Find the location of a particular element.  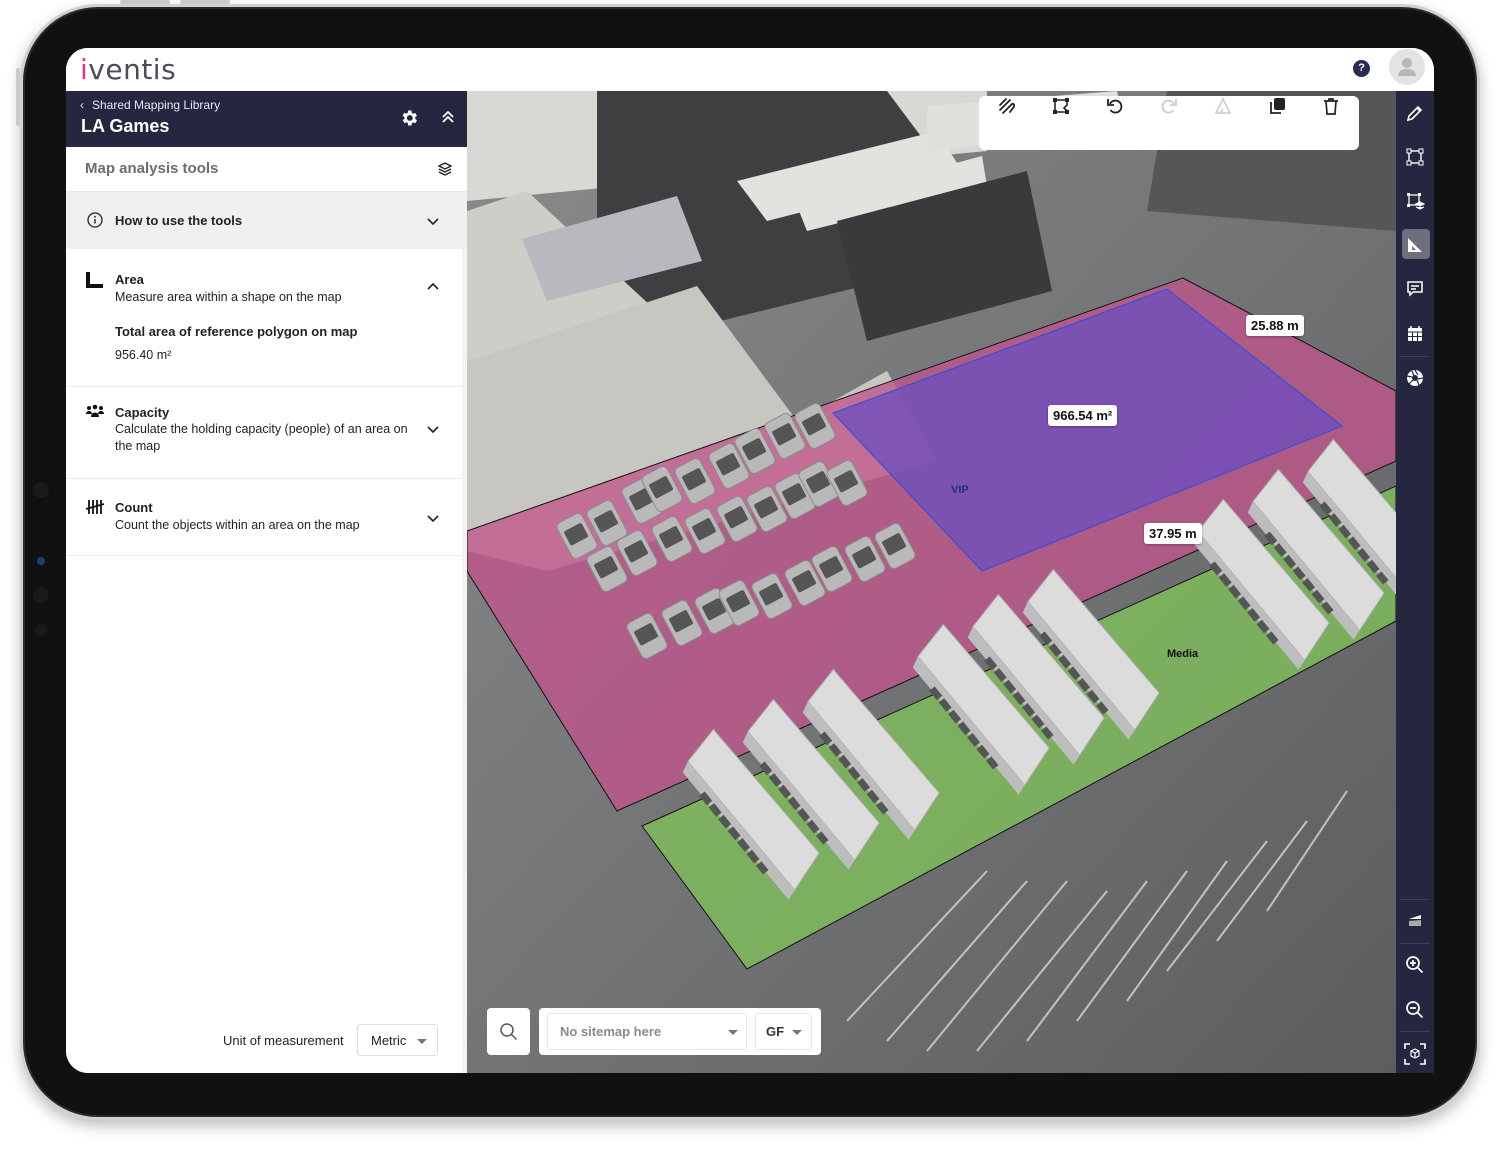

people-icon is located at coordinates (95, 410).